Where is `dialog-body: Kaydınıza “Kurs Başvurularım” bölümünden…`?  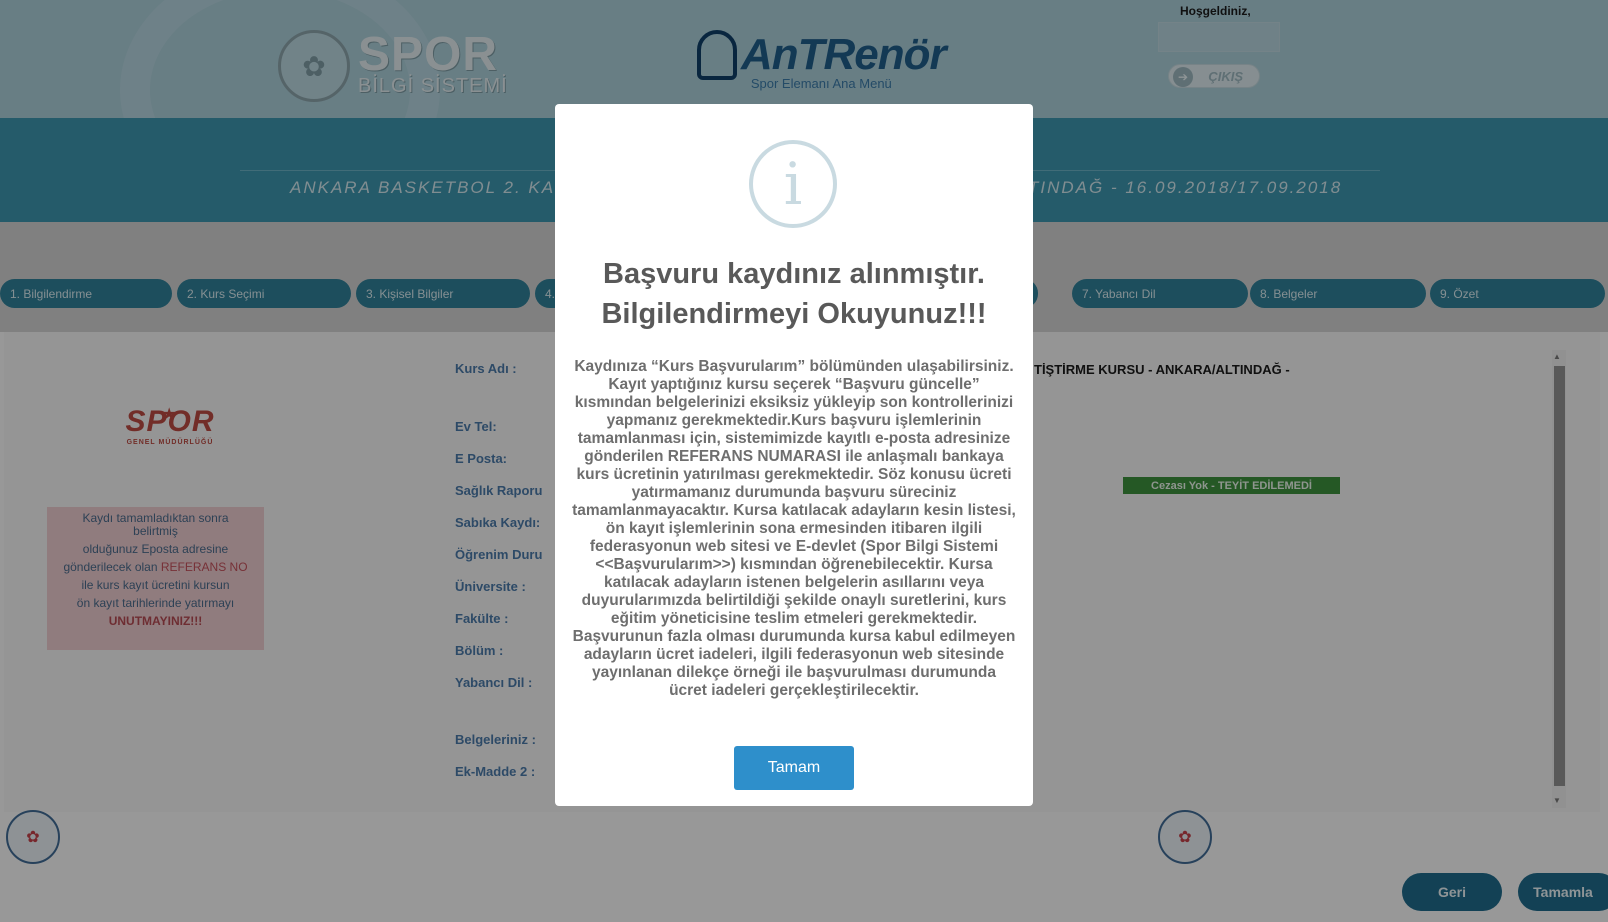
dialog-body: Kaydınıza “Kurs Başvurularım” bölümünden… is located at coordinates (794, 528).